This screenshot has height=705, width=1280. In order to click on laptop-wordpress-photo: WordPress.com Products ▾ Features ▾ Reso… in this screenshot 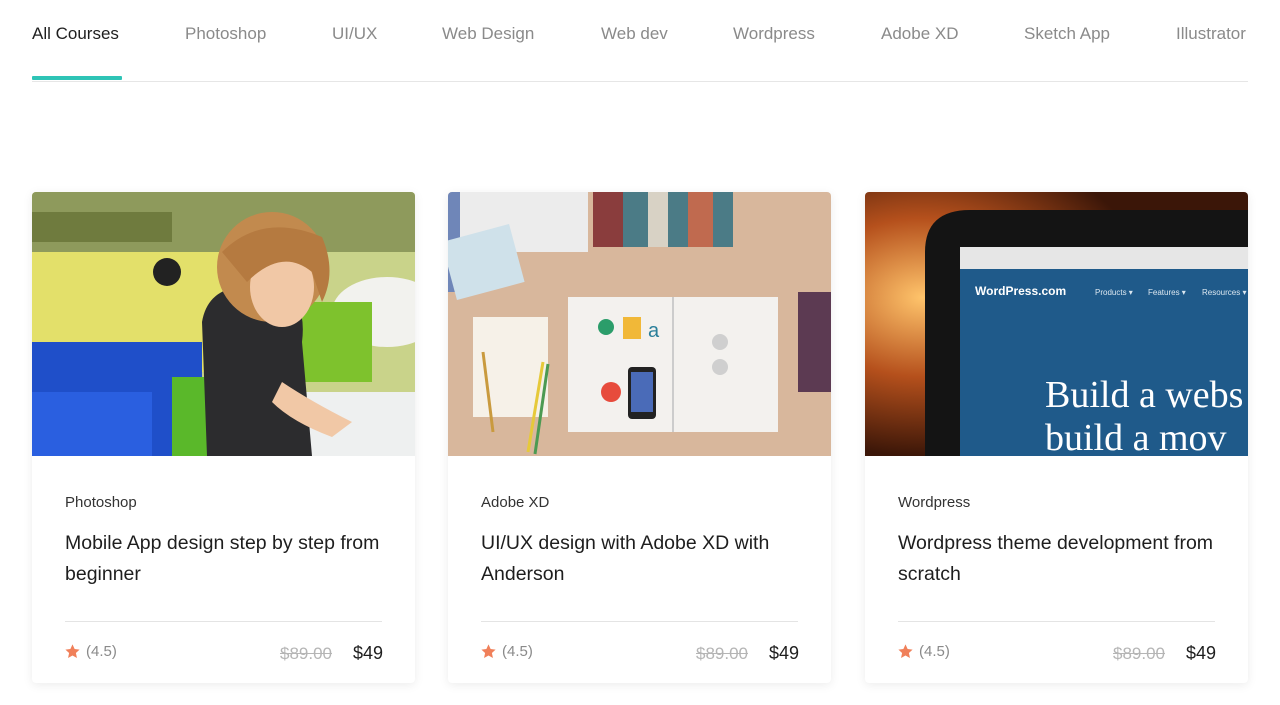, I will do `click(1056, 324)`.